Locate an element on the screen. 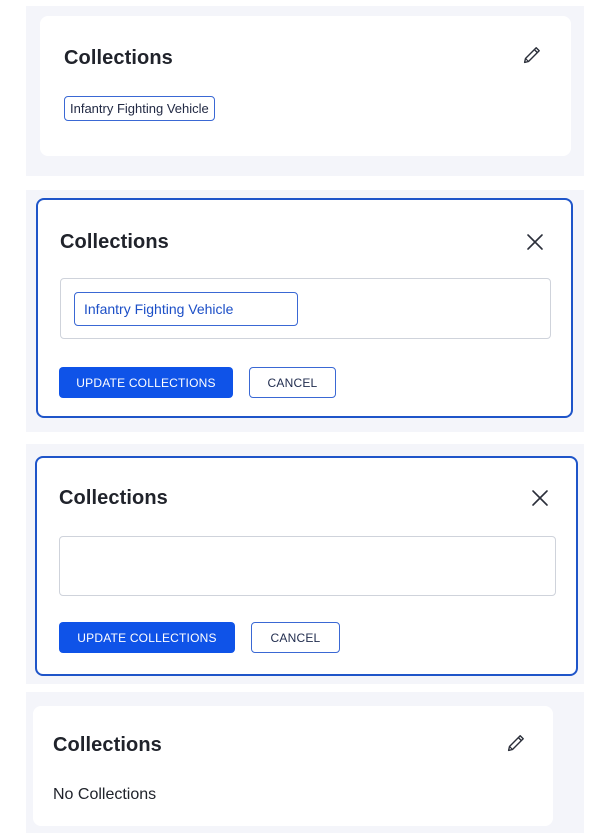  collections-input is located at coordinates (307, 566).